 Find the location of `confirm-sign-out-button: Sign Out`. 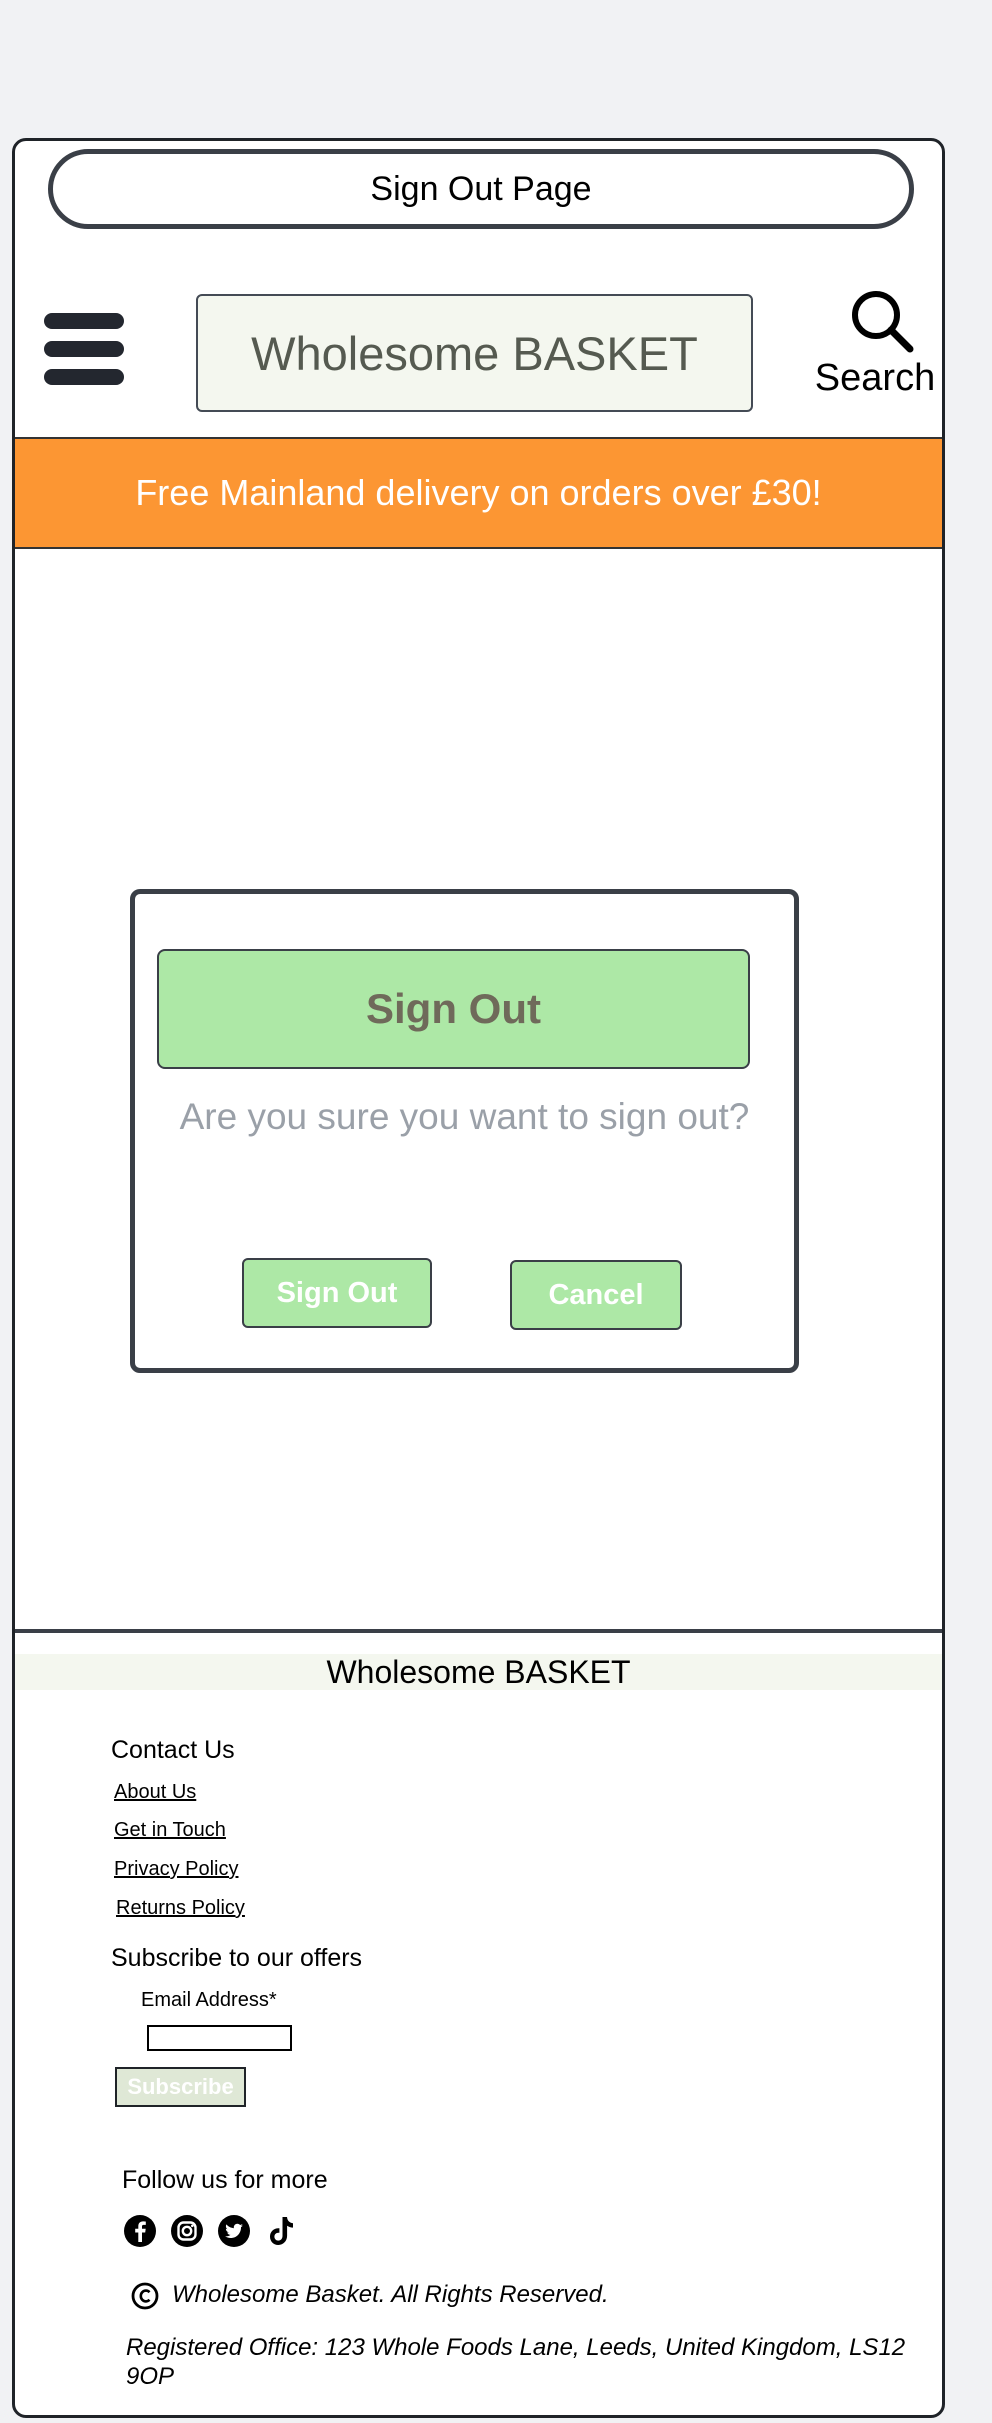

confirm-sign-out-button: Sign Out is located at coordinates (337, 1293).